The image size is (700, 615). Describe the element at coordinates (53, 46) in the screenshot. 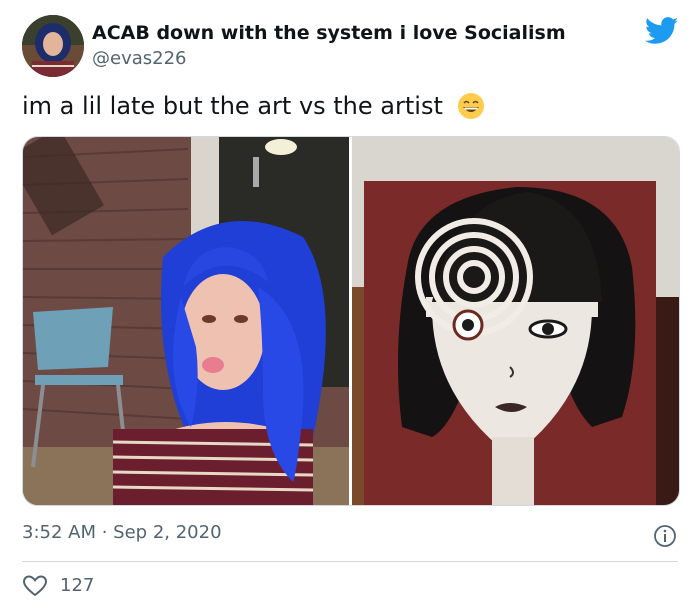

I see `avatar` at that location.